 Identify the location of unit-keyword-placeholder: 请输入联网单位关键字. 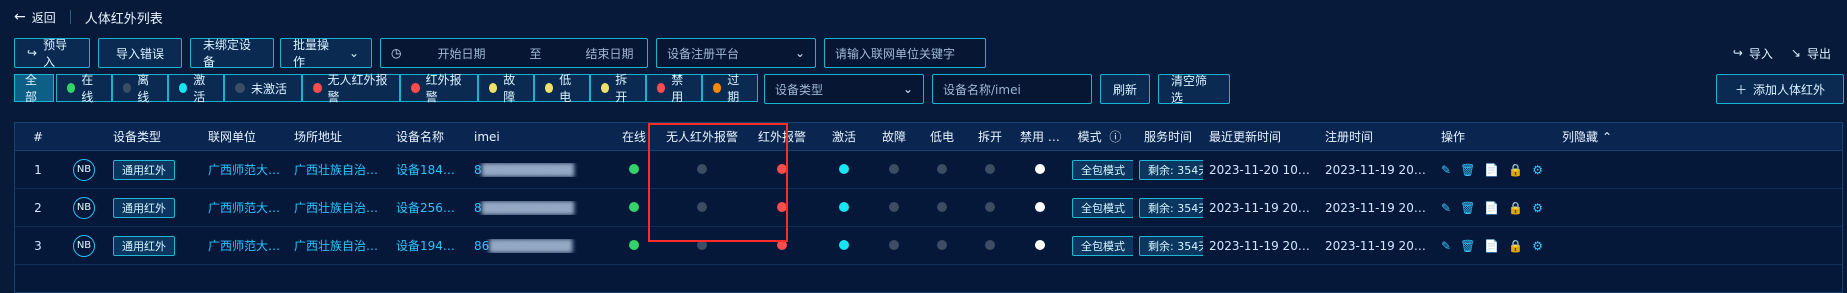
(895, 53).